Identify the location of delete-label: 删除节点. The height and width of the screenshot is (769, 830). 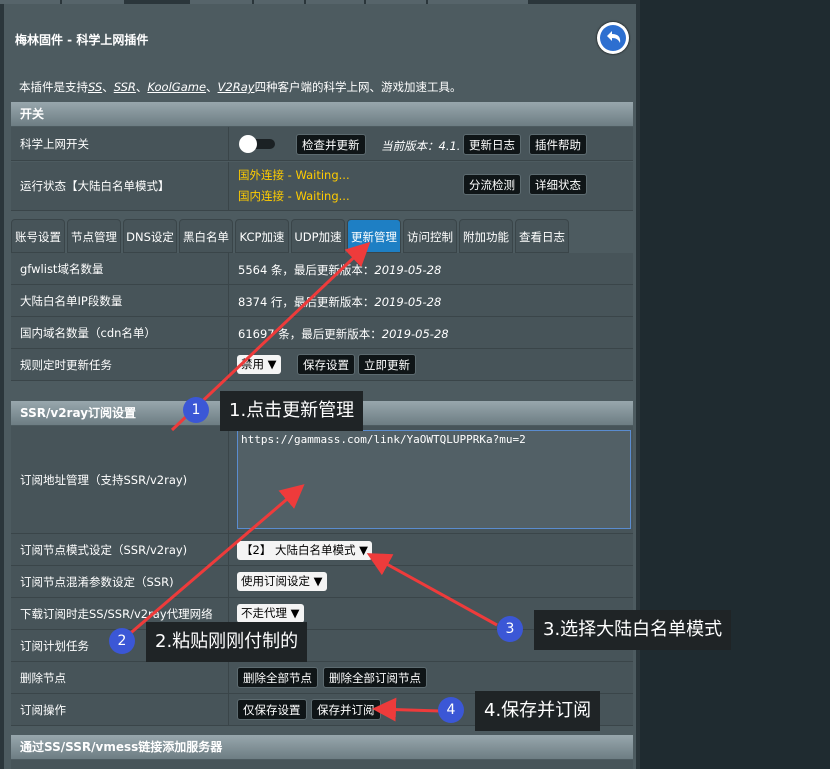
(120, 677).